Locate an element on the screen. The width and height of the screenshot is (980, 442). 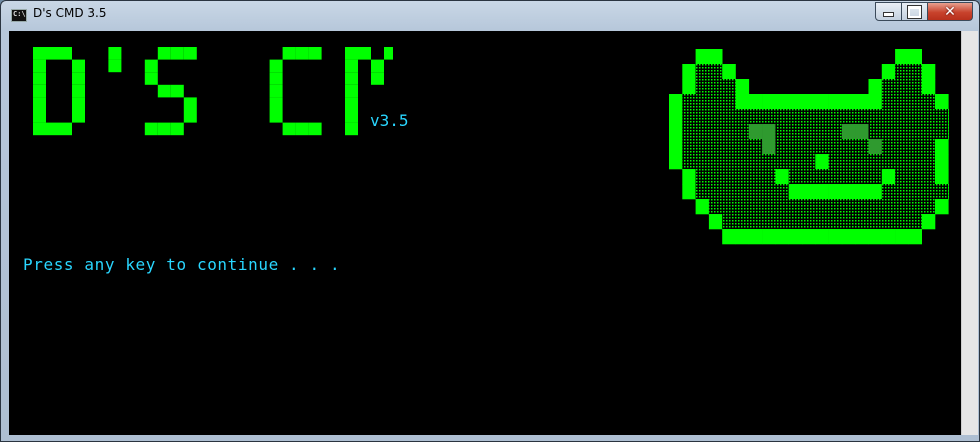
maximize-icon is located at coordinates (914, 11).